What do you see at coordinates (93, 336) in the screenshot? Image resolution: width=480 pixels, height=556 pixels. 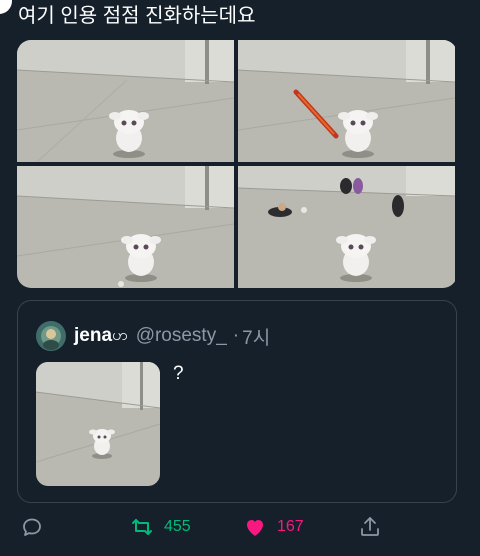 I see `quote-display-name: jena` at bounding box center [93, 336].